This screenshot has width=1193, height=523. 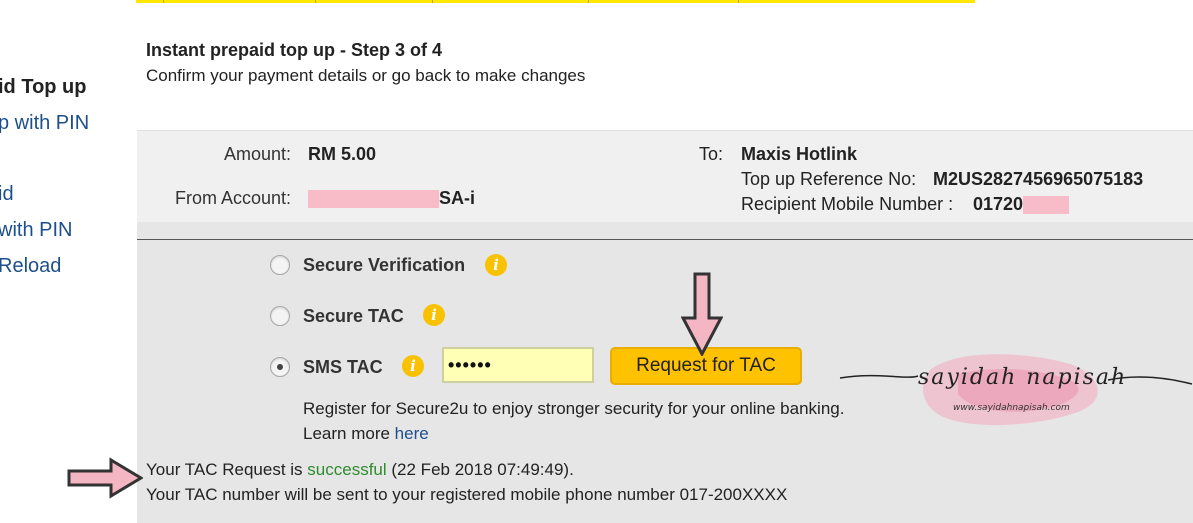 What do you see at coordinates (366, 433) in the screenshot?
I see `learn-more-text: Learn more here` at bounding box center [366, 433].